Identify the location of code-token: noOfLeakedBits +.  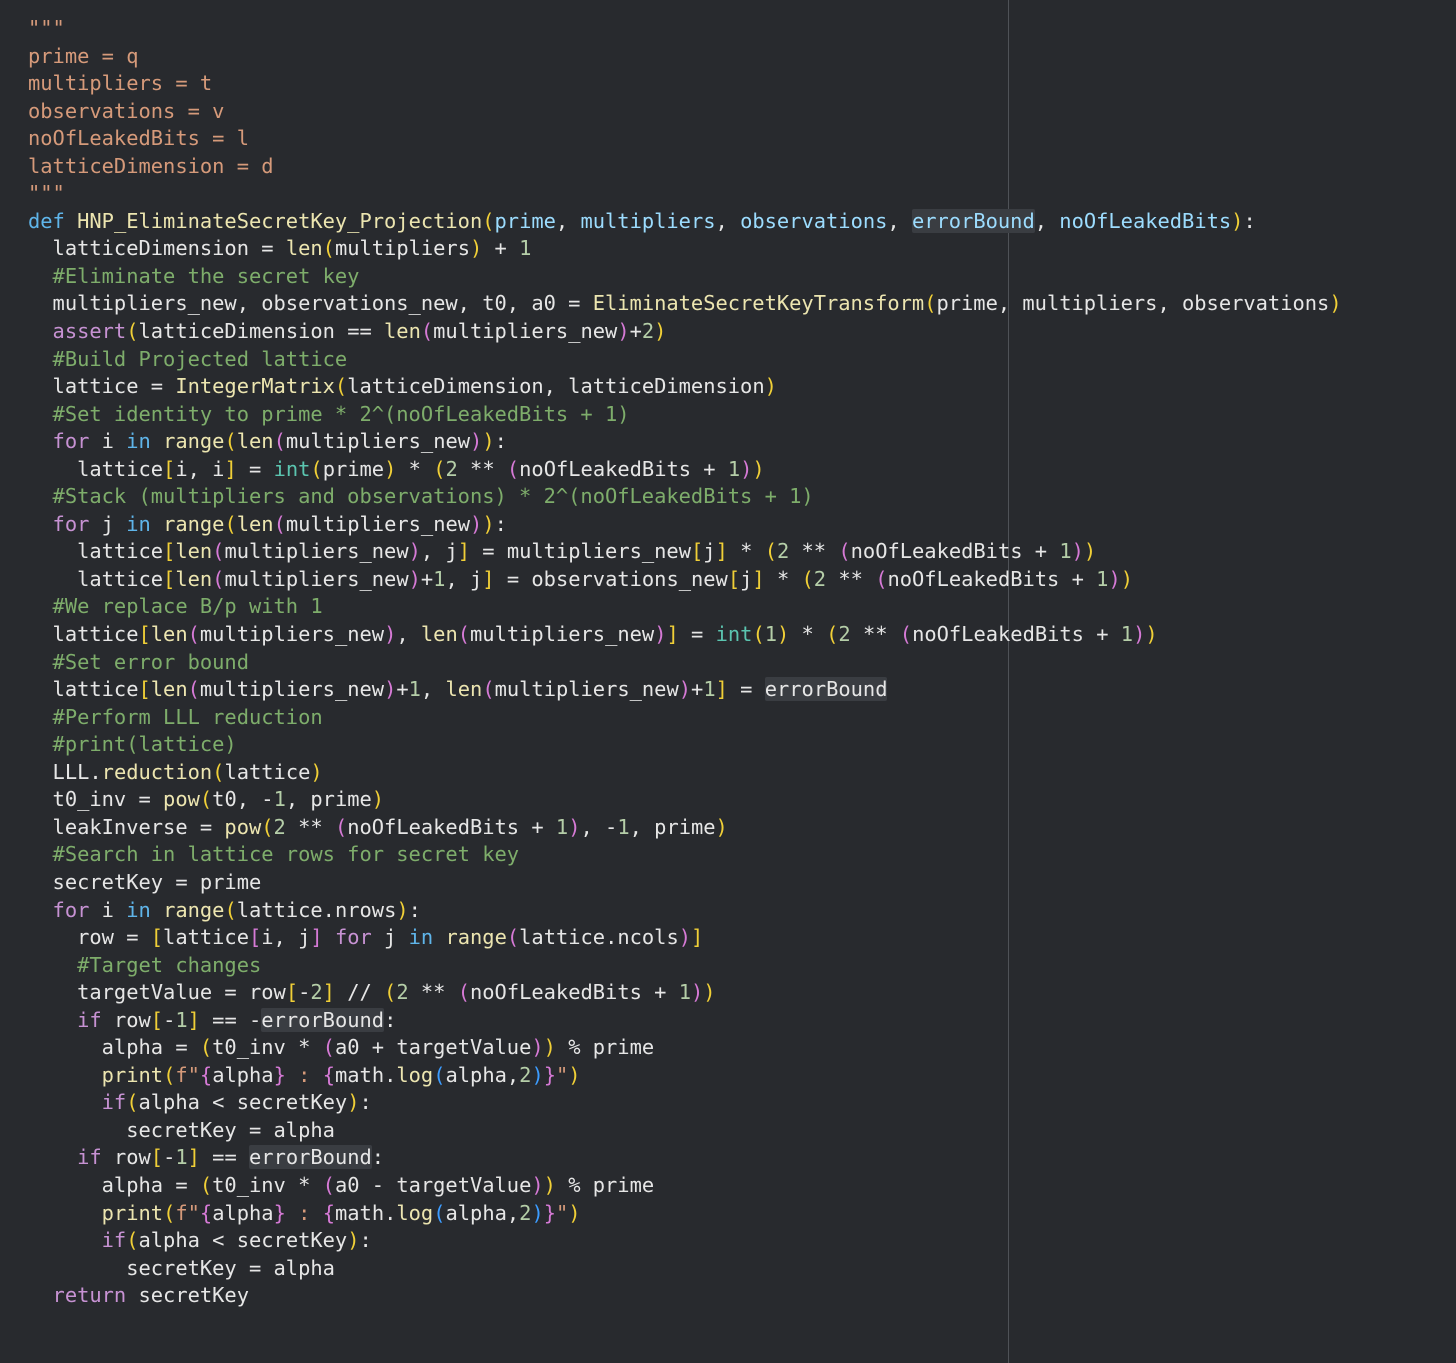
(992, 578).